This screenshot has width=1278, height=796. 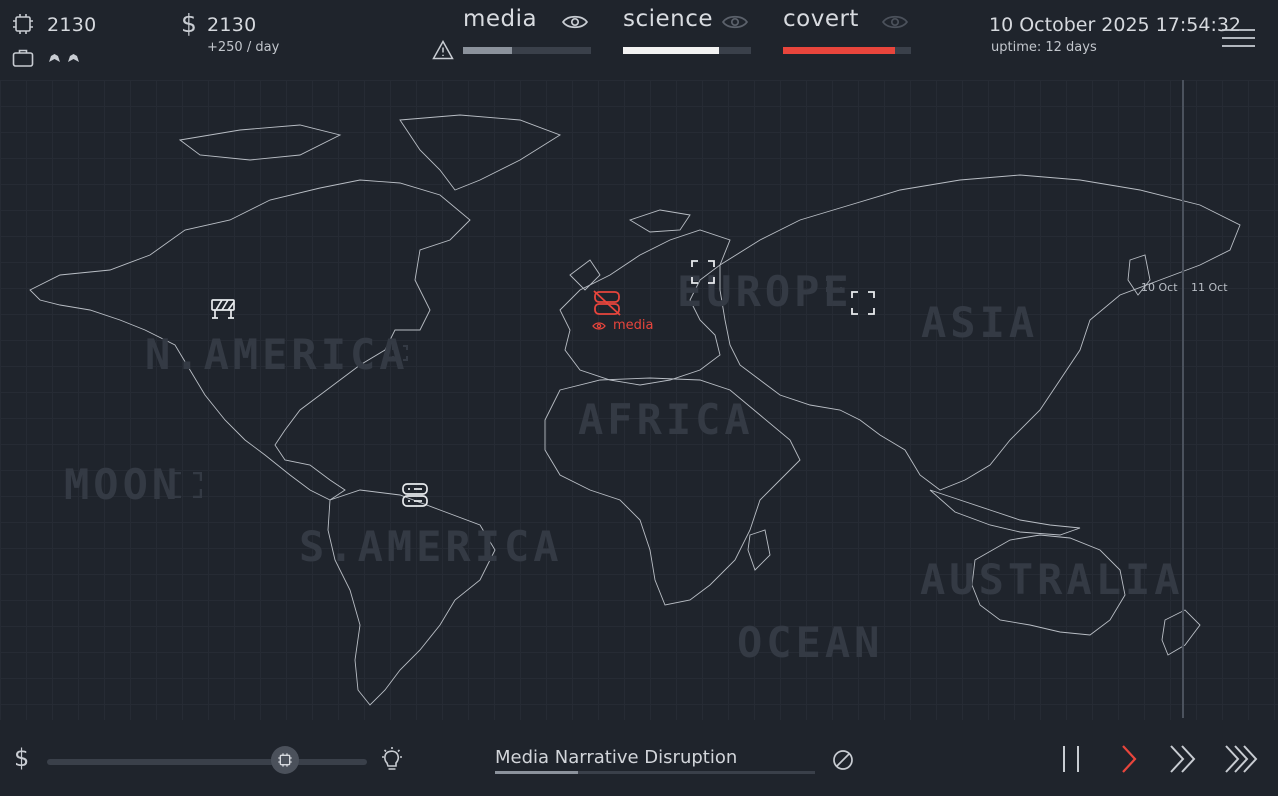 I want to click on warning-icon, so click(x=443, y=50).